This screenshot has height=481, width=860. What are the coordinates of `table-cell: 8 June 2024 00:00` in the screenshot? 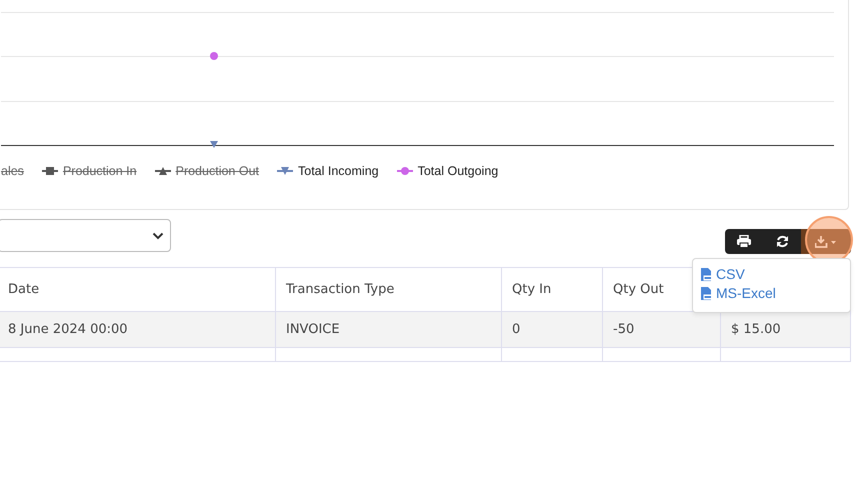 It's located at (138, 330).